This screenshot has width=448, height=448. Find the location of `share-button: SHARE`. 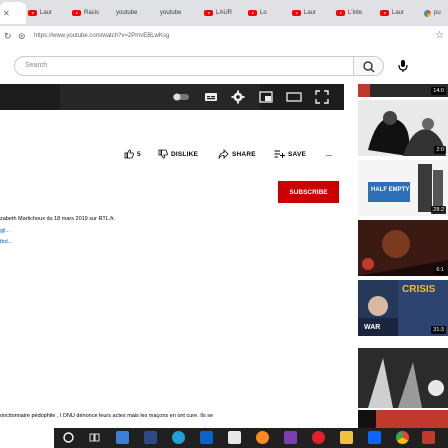

share-button: SHARE is located at coordinates (237, 154).